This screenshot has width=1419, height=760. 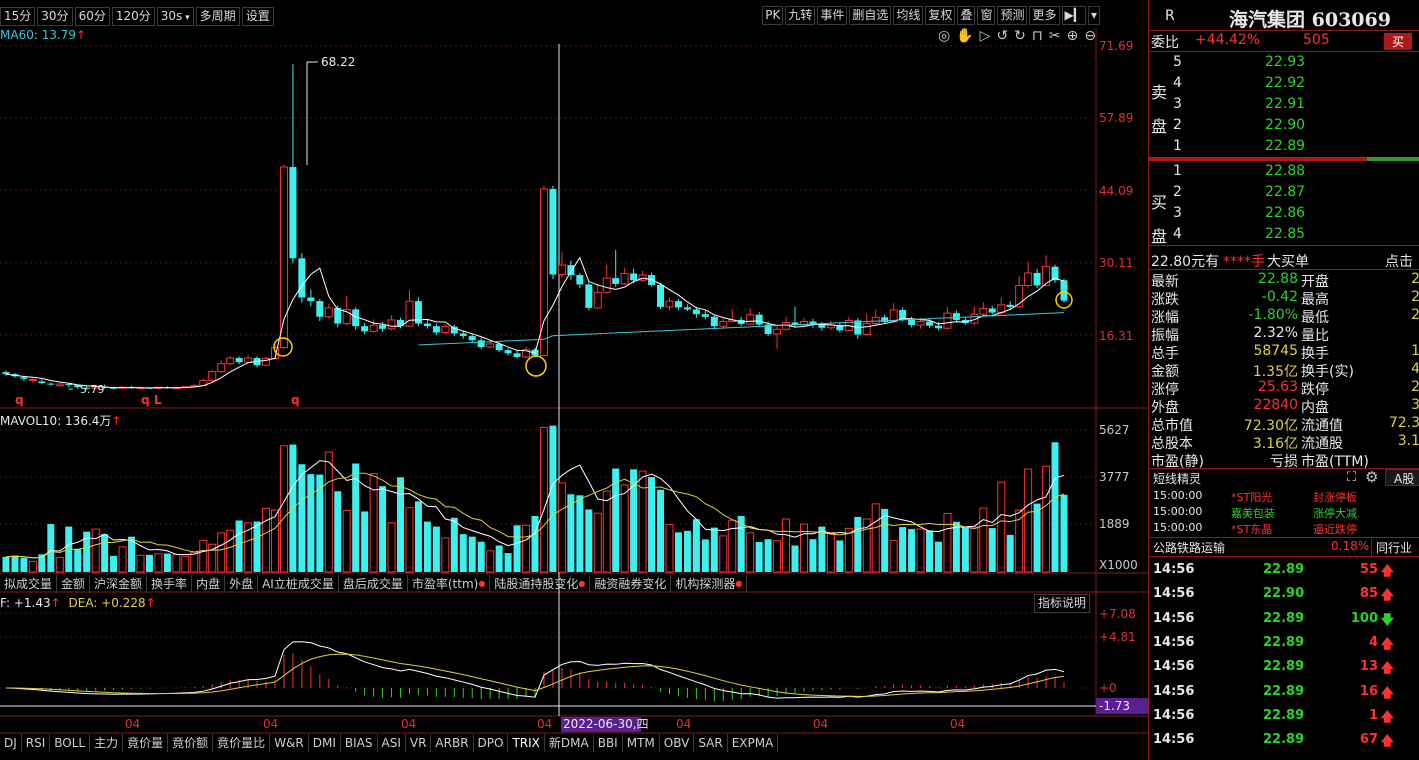 What do you see at coordinates (1285, 442) in the screenshot?
I see `quote-stat-row: 总股本 3.16亿 流通股 3.1` at bounding box center [1285, 442].